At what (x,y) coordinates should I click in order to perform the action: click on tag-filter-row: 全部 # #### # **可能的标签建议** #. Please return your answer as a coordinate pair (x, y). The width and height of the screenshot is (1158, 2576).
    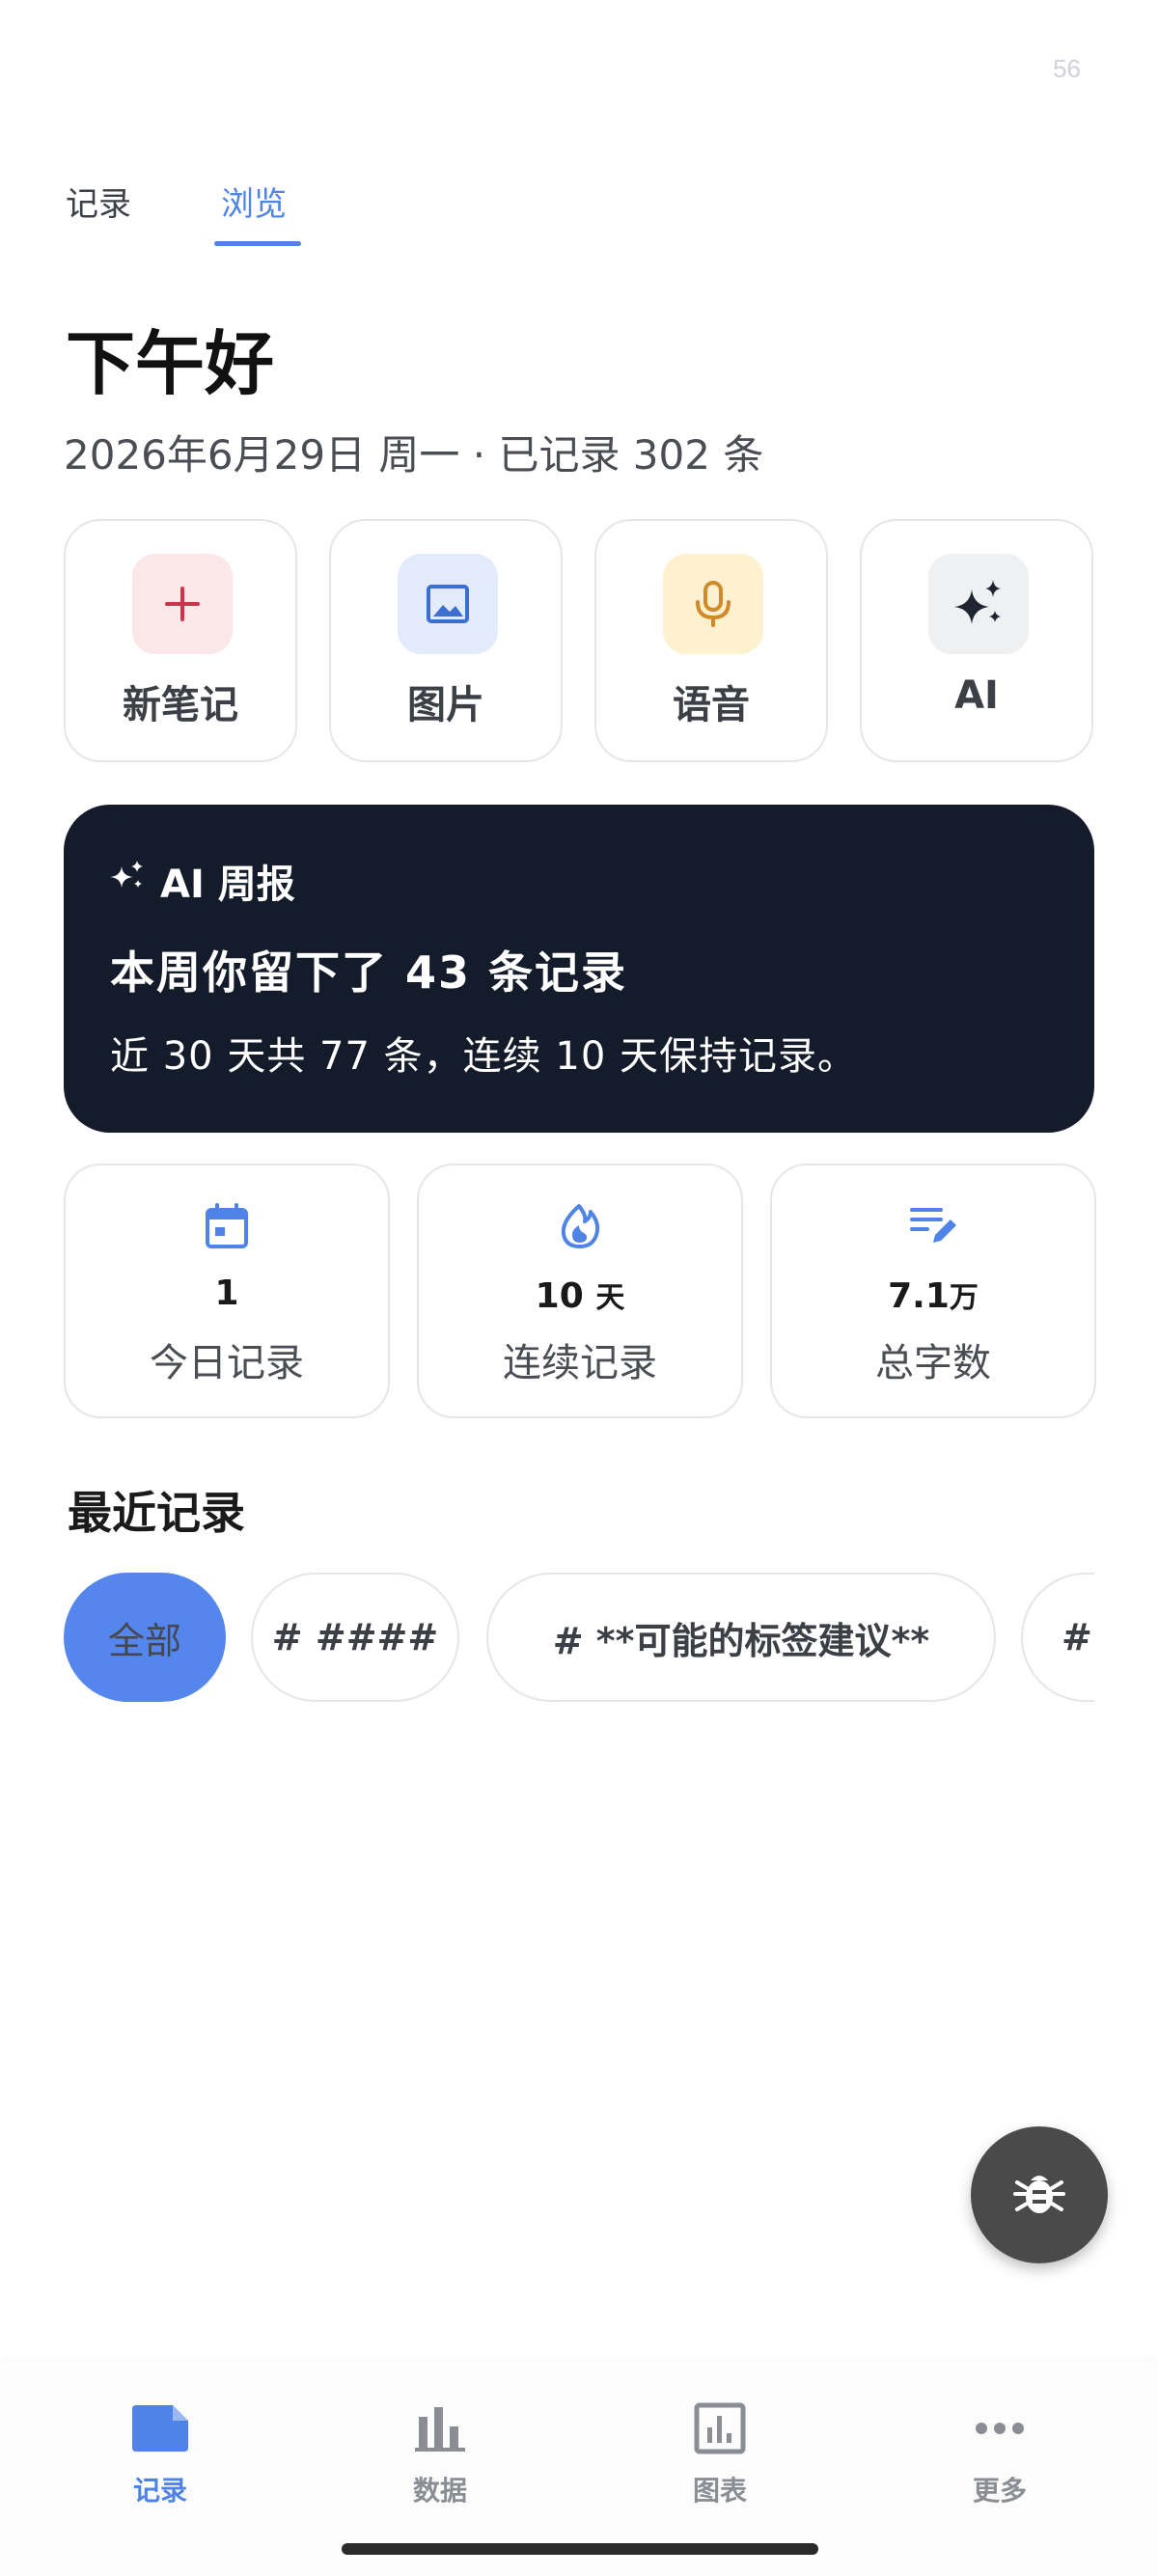
    Looking at the image, I should click on (579, 1639).